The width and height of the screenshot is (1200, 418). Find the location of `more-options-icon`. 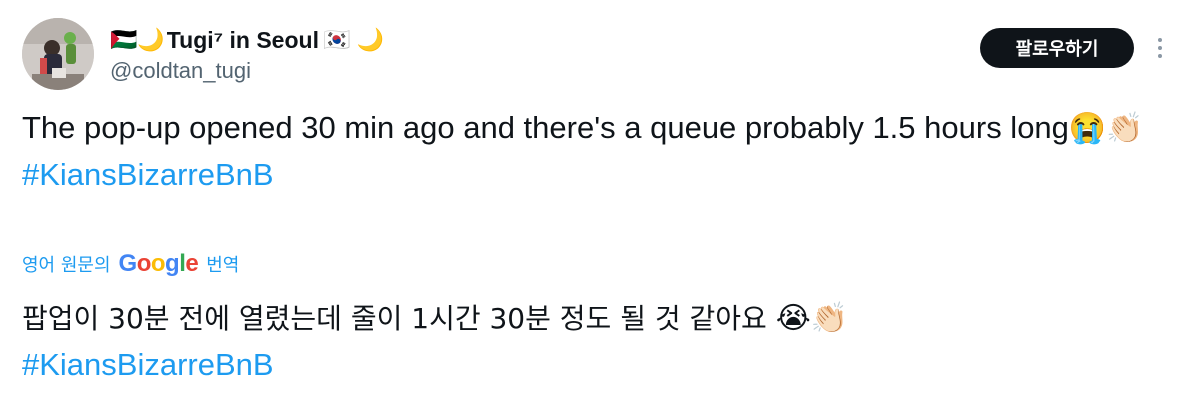

more-options-icon is located at coordinates (1160, 48).